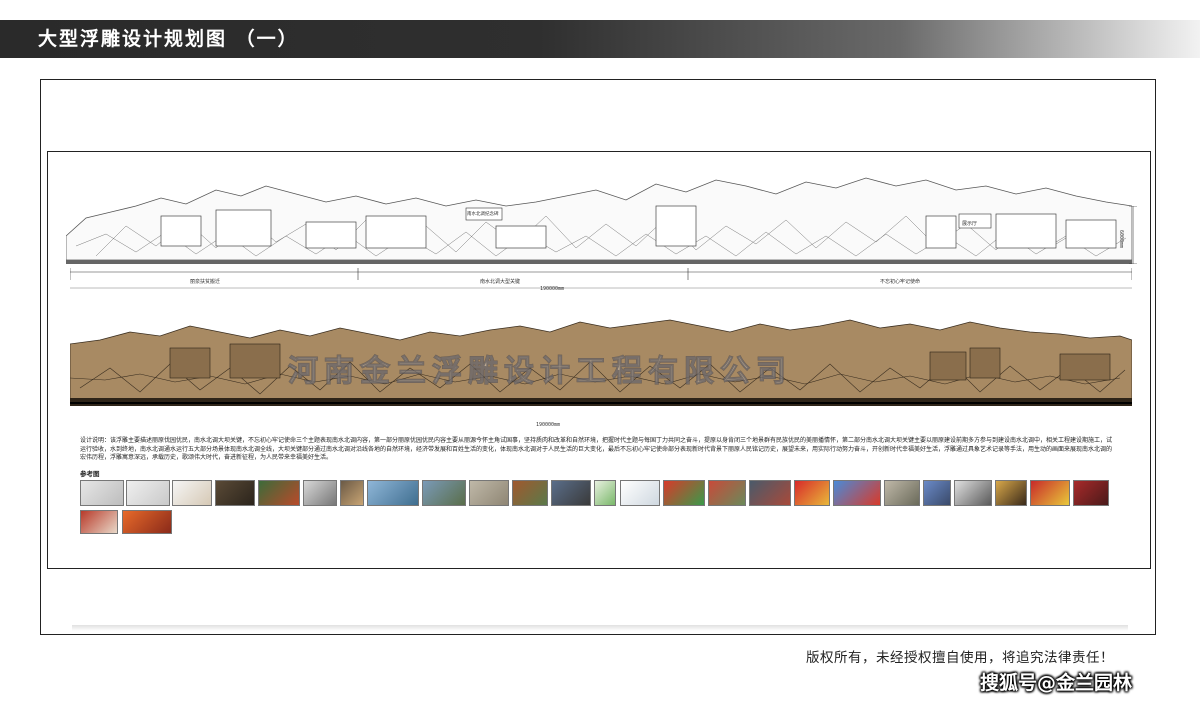  I want to click on page-title: 大型浮雕设计规划图 （一）, so click(168, 39).